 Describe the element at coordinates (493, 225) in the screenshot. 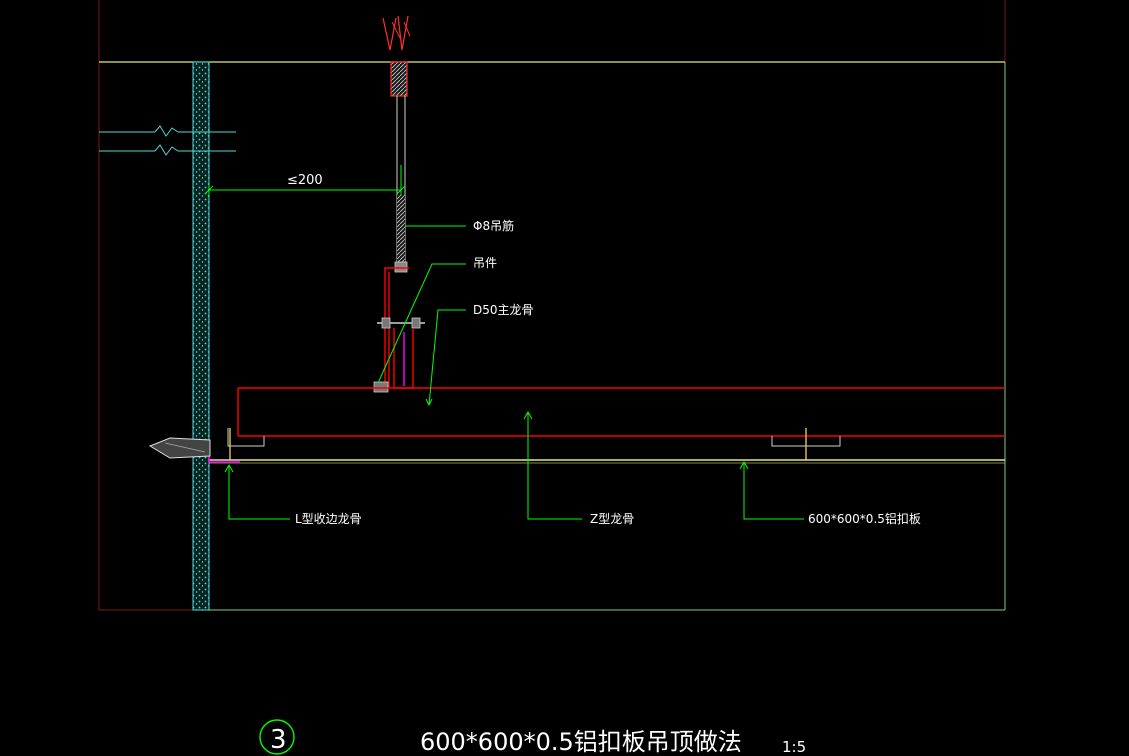

I see `label-hanger-rod: Φ8吊筋` at that location.